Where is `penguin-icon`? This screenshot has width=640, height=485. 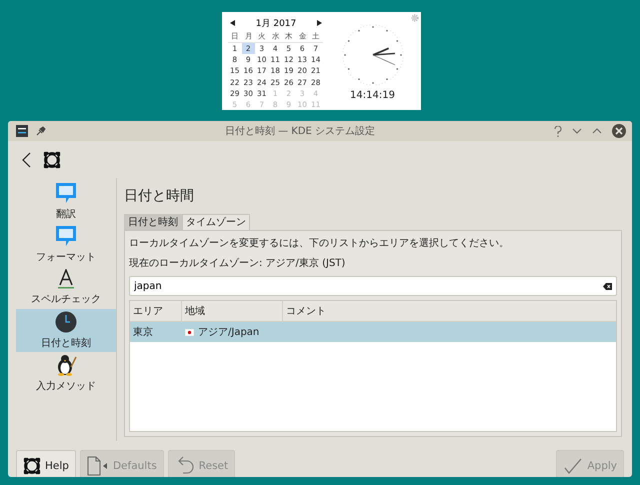 penguin-icon is located at coordinates (66, 365).